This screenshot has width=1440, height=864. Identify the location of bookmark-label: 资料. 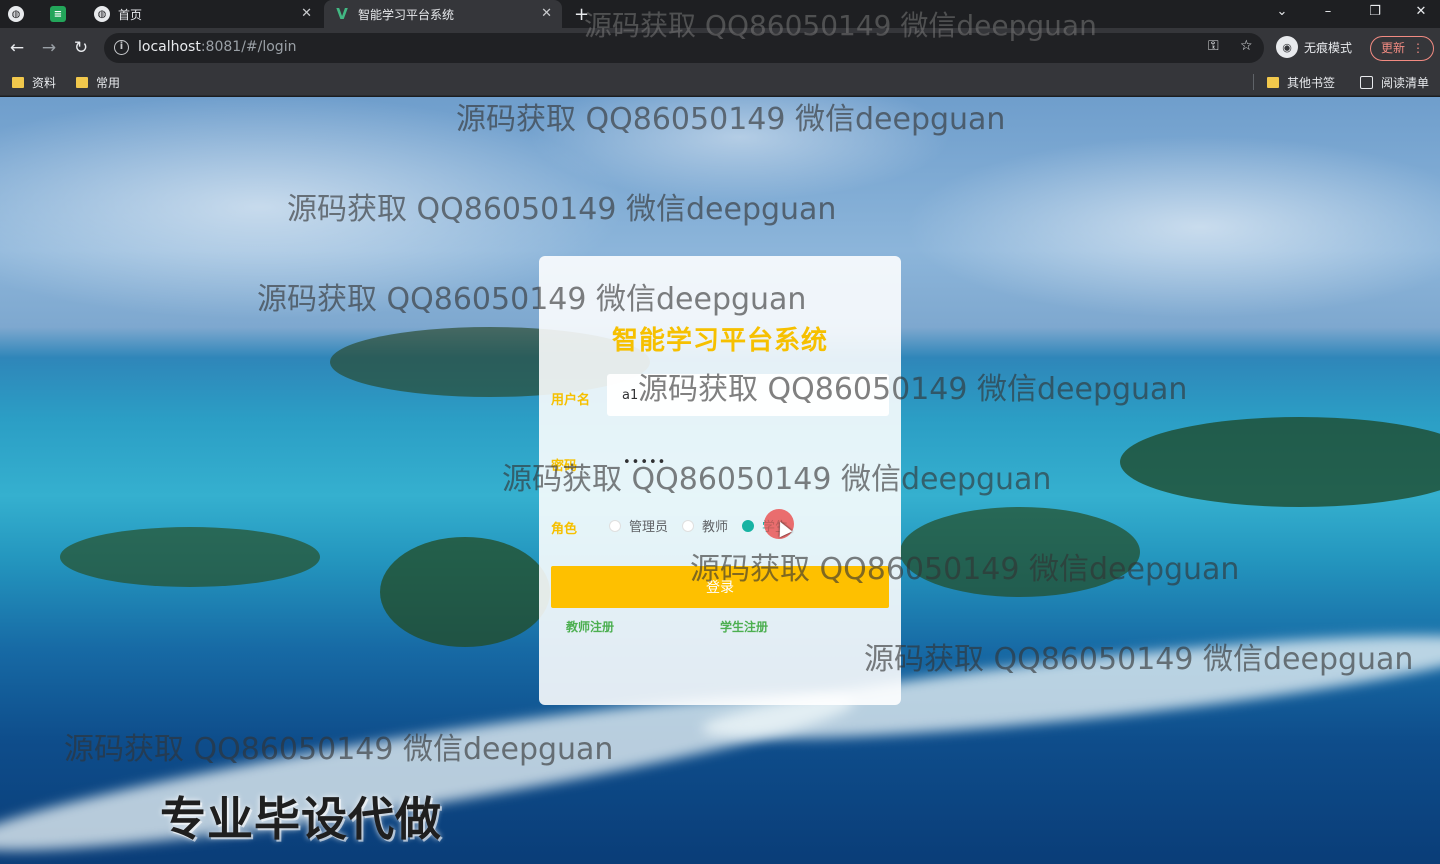
(44, 83).